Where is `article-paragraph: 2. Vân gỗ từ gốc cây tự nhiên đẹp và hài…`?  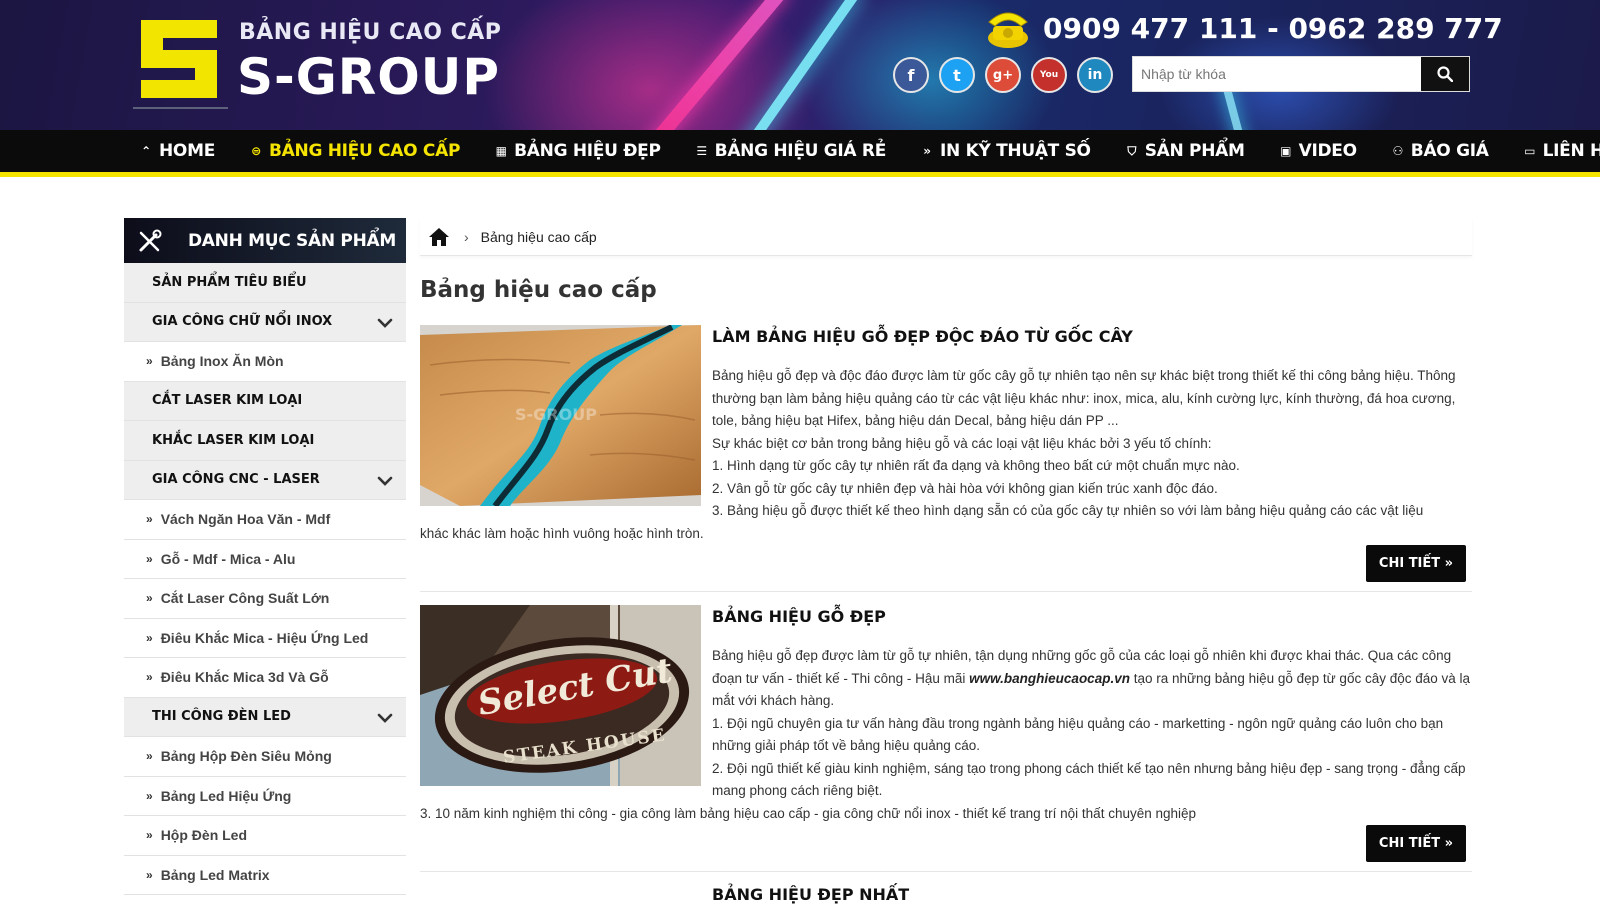
article-paragraph: 2. Vân gỗ từ gốc cây tự nhiên đẹp và hài… is located at coordinates (965, 488).